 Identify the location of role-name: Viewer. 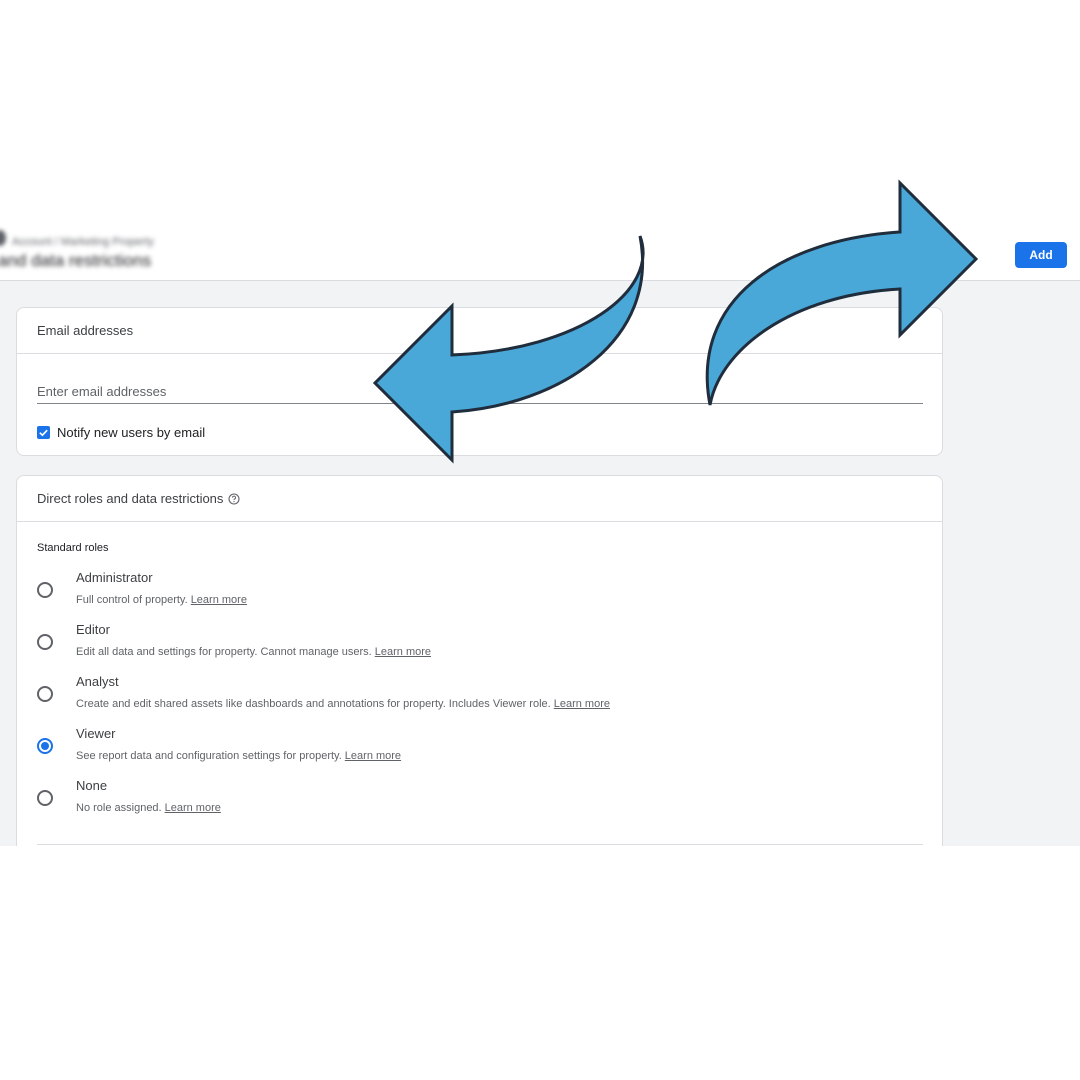
(96, 733).